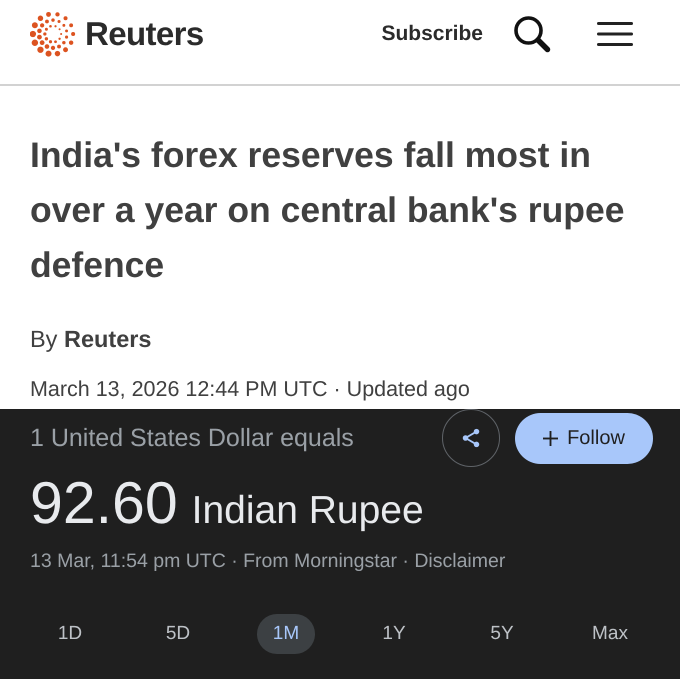 This screenshot has width=680, height=680. What do you see at coordinates (584, 438) in the screenshot?
I see `follow-button: Follow` at bounding box center [584, 438].